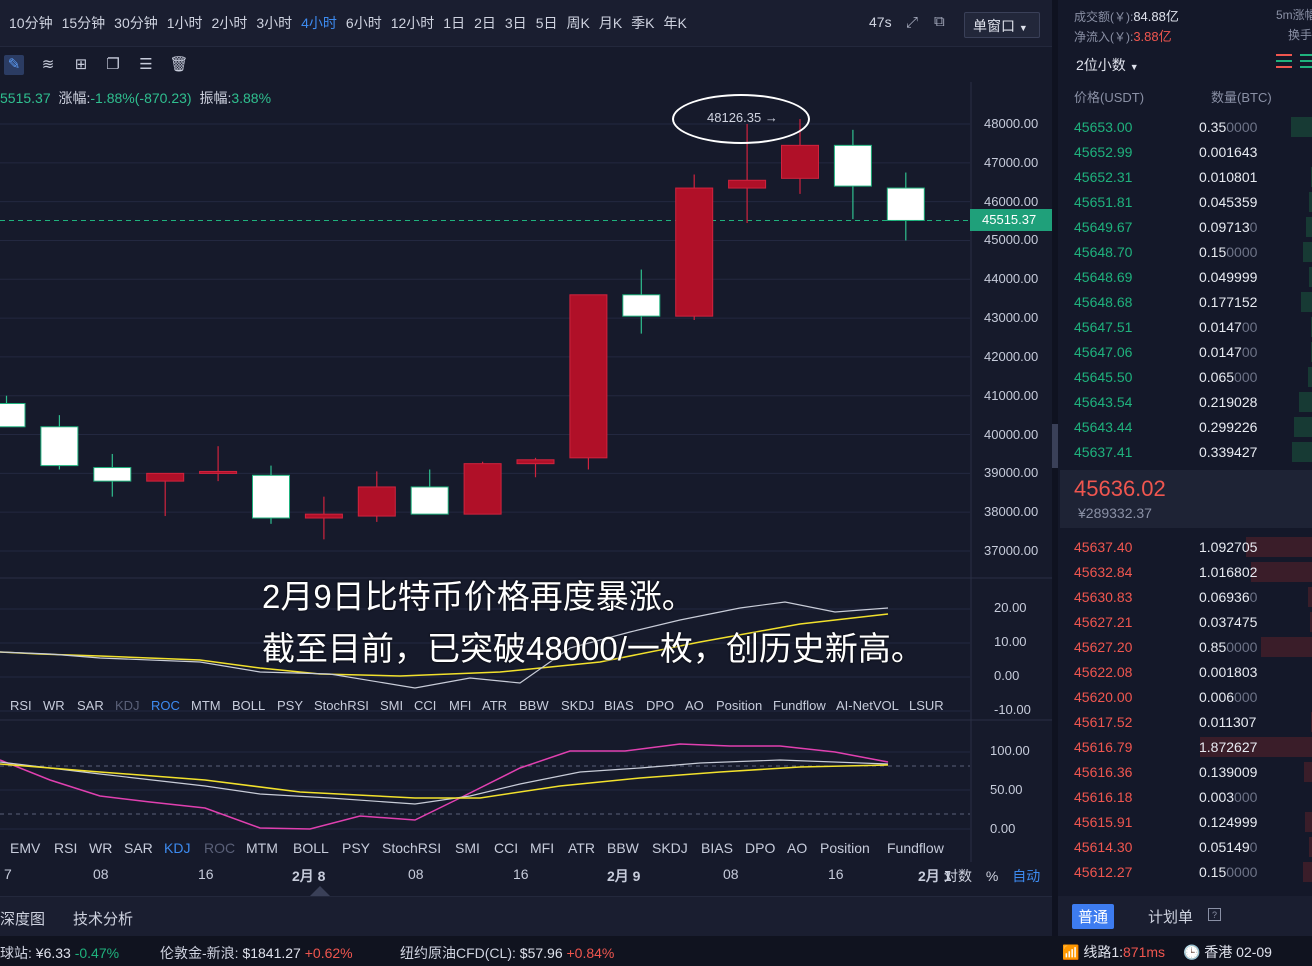 This screenshot has height=966, width=1312. I want to click on timeframe-0: 10分钟, so click(31, 23).